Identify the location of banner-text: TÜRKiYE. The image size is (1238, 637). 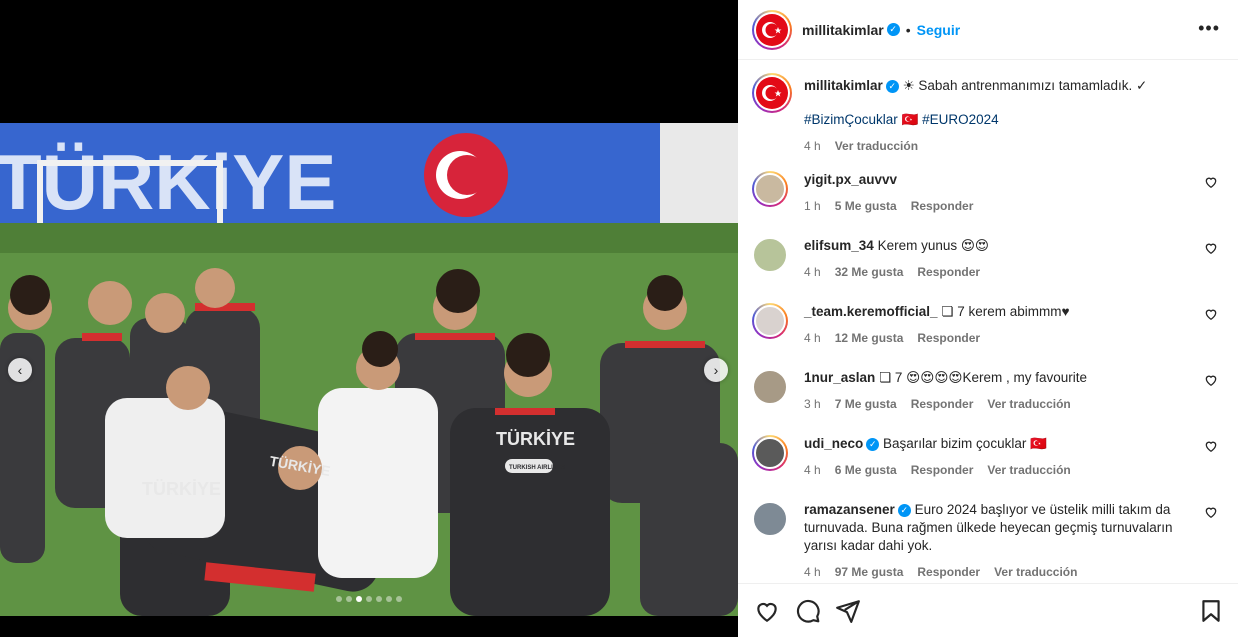
(168, 182).